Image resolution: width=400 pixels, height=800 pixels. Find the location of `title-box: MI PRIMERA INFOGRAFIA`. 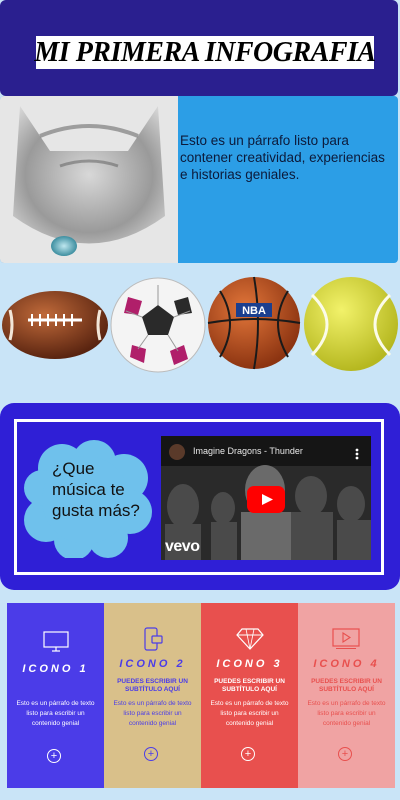

title-box: MI PRIMERA INFOGRAFIA is located at coordinates (205, 52).